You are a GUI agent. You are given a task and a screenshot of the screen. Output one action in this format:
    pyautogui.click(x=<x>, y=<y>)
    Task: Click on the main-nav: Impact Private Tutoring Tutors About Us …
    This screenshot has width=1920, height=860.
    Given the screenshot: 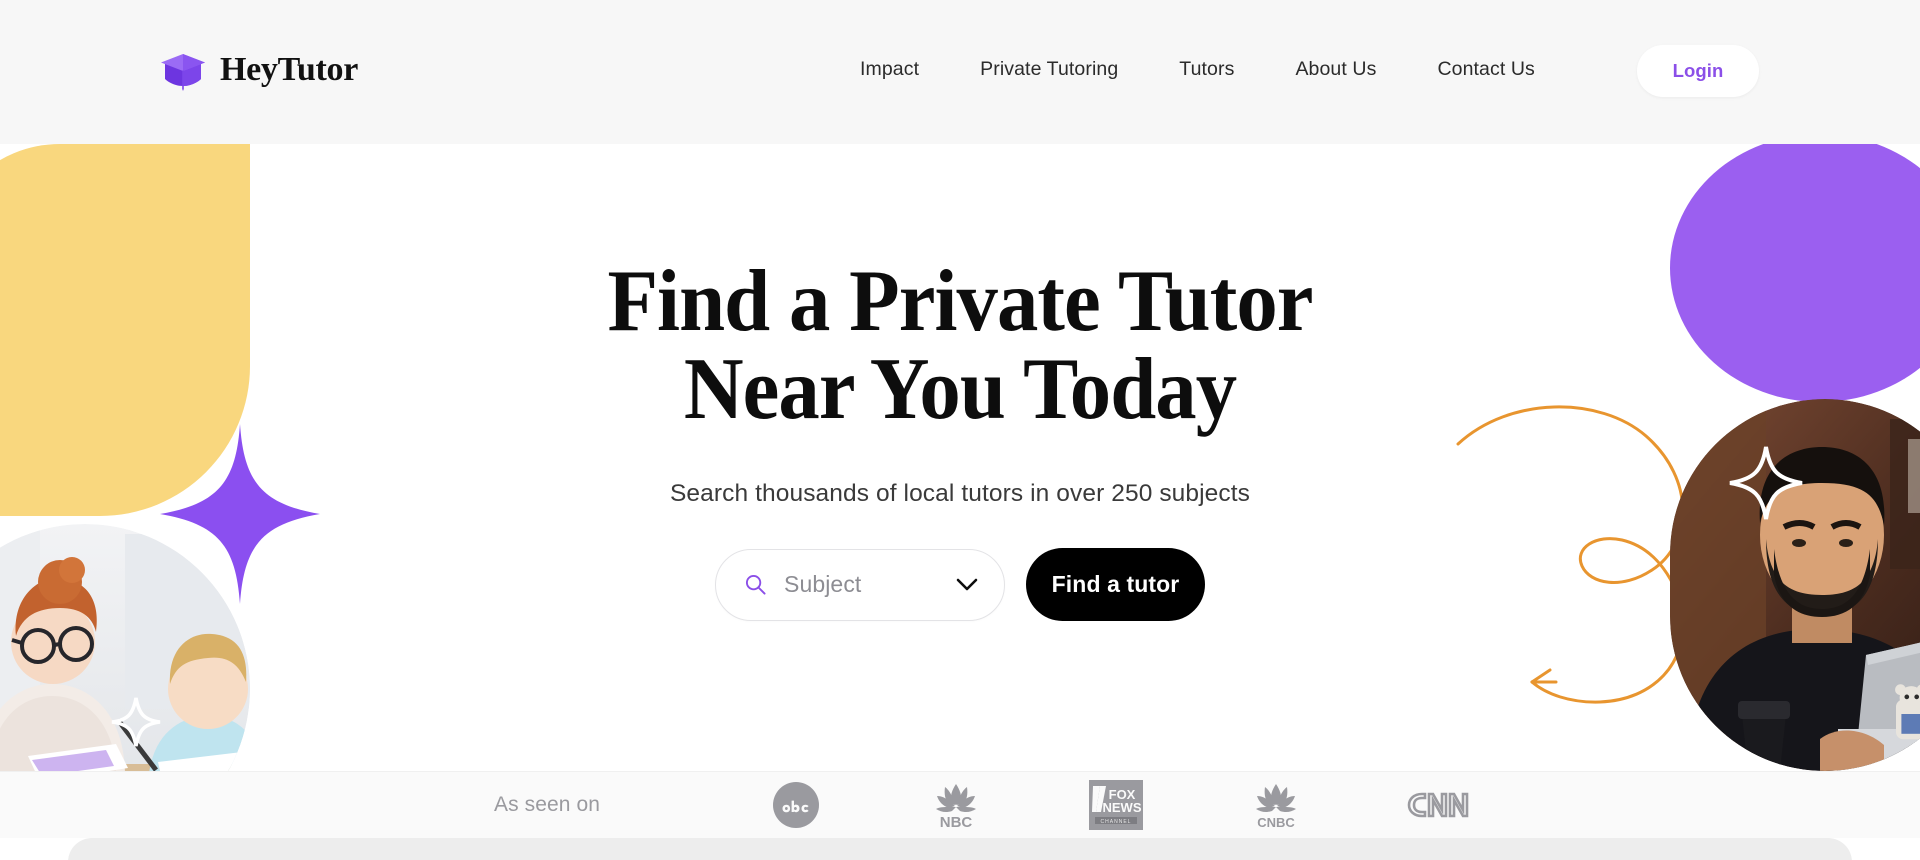 What is the action you would take?
    pyautogui.click(x=1197, y=69)
    